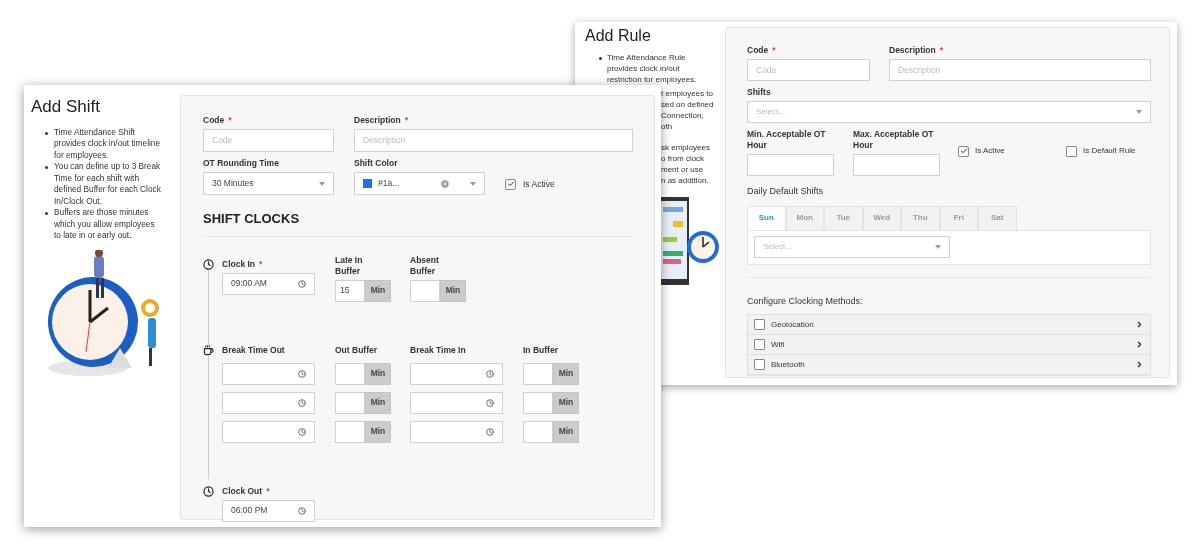 The height and width of the screenshot is (553, 1201). What do you see at coordinates (253, 350) in the screenshot?
I see `field-label: Break Time Out` at bounding box center [253, 350].